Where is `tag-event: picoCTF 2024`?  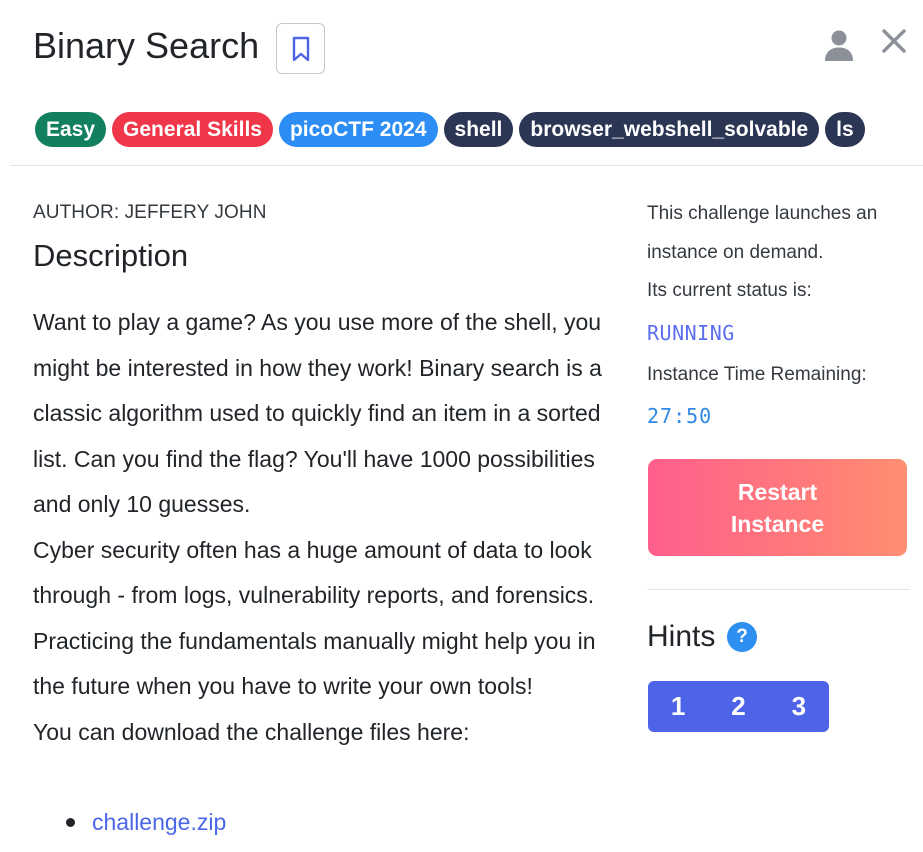
tag-event: picoCTF 2024 is located at coordinates (358, 129).